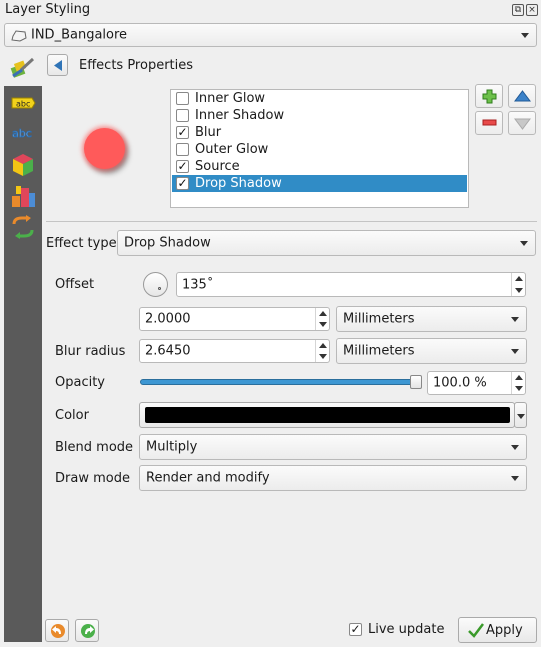  Describe the element at coordinates (208, 132) in the screenshot. I see `effect-label: Blur` at that location.